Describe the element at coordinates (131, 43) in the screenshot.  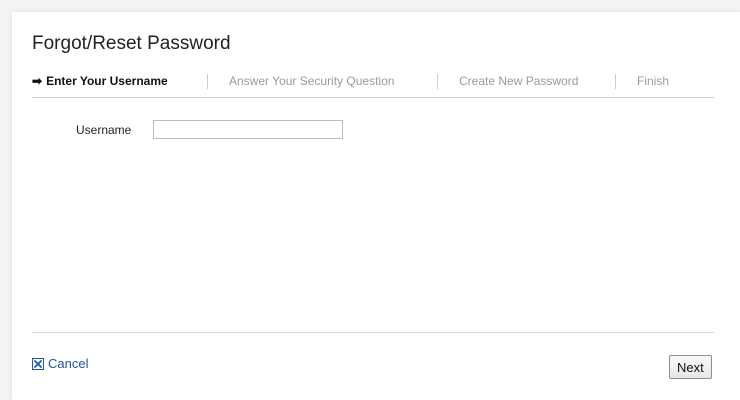
I see `page-title: Forgot/Reset Password` at that location.